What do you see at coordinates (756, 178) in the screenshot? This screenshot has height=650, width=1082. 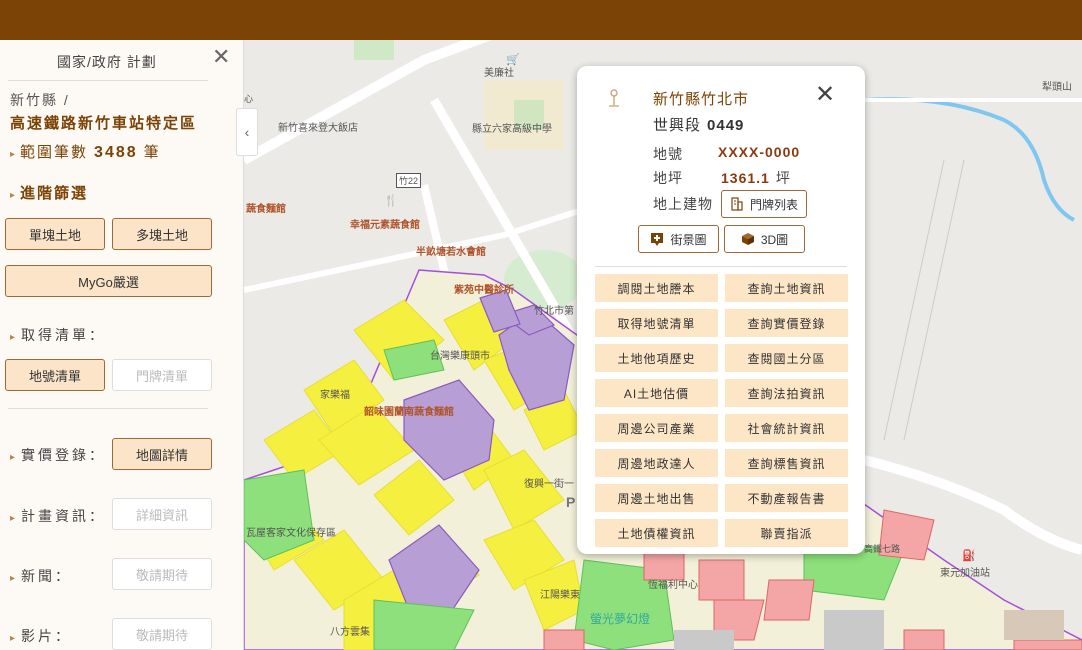 I see `area-value: 1361.1 坪` at bounding box center [756, 178].